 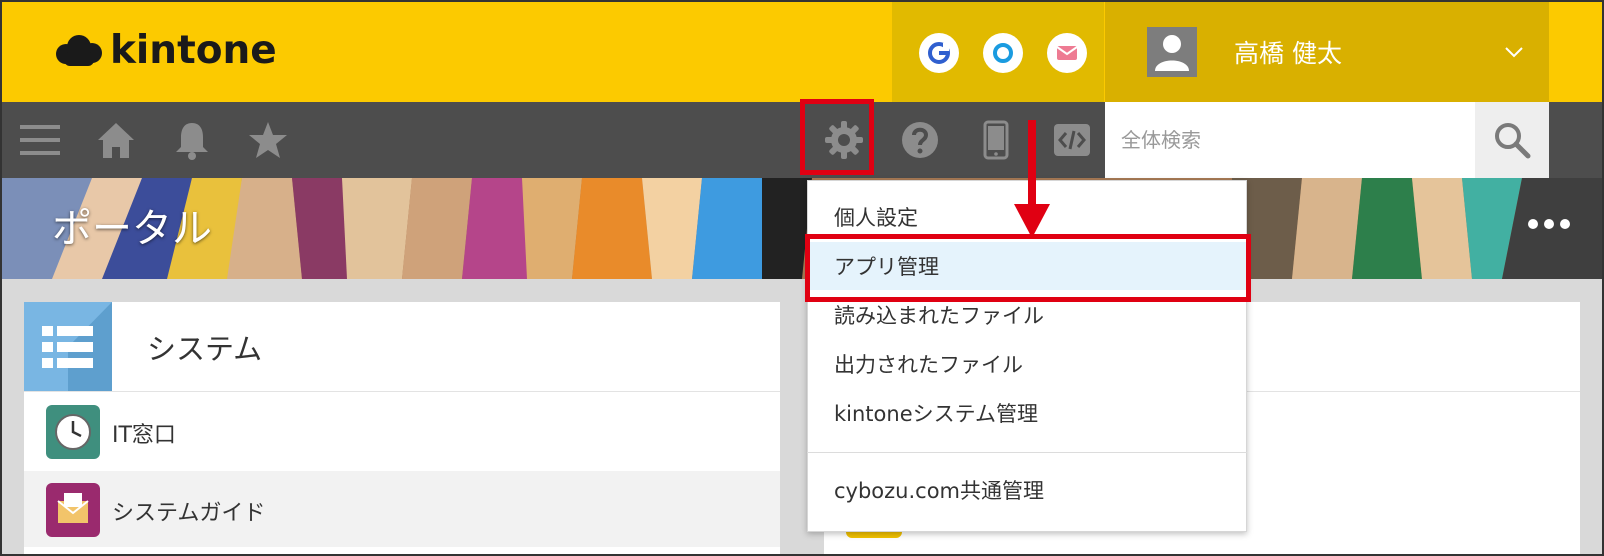 I want to click on mail-icon, so click(x=1067, y=53).